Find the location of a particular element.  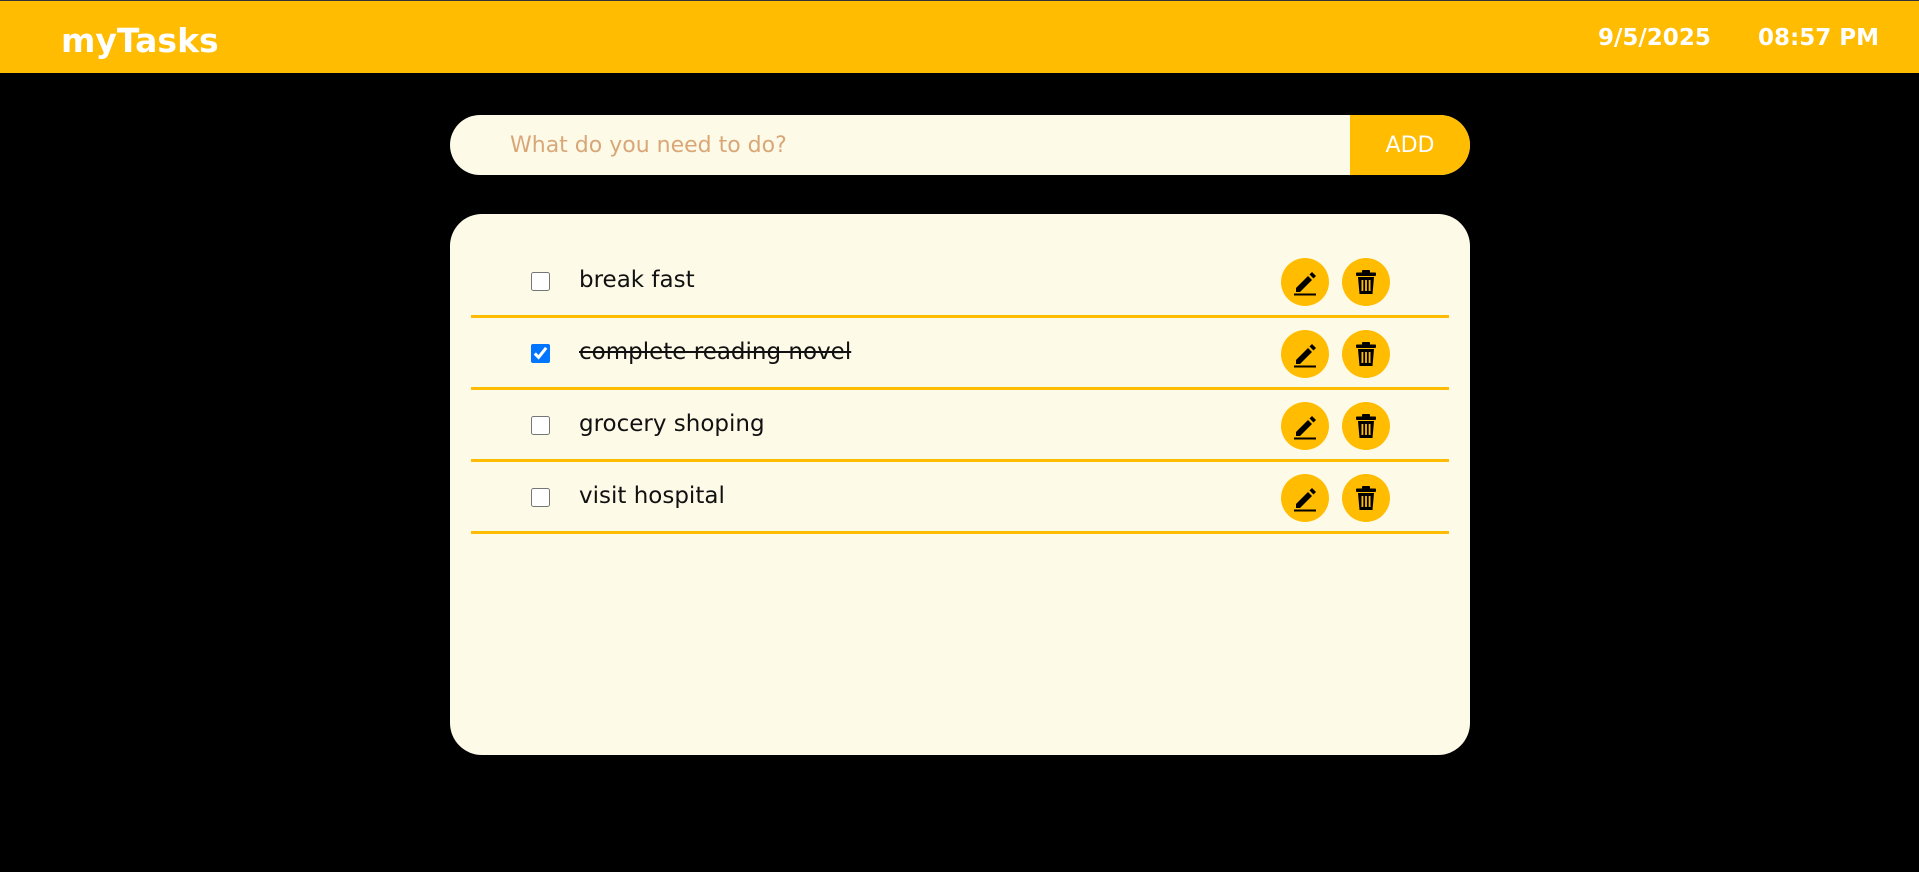

current-time: 08:57 PM is located at coordinates (1818, 38).